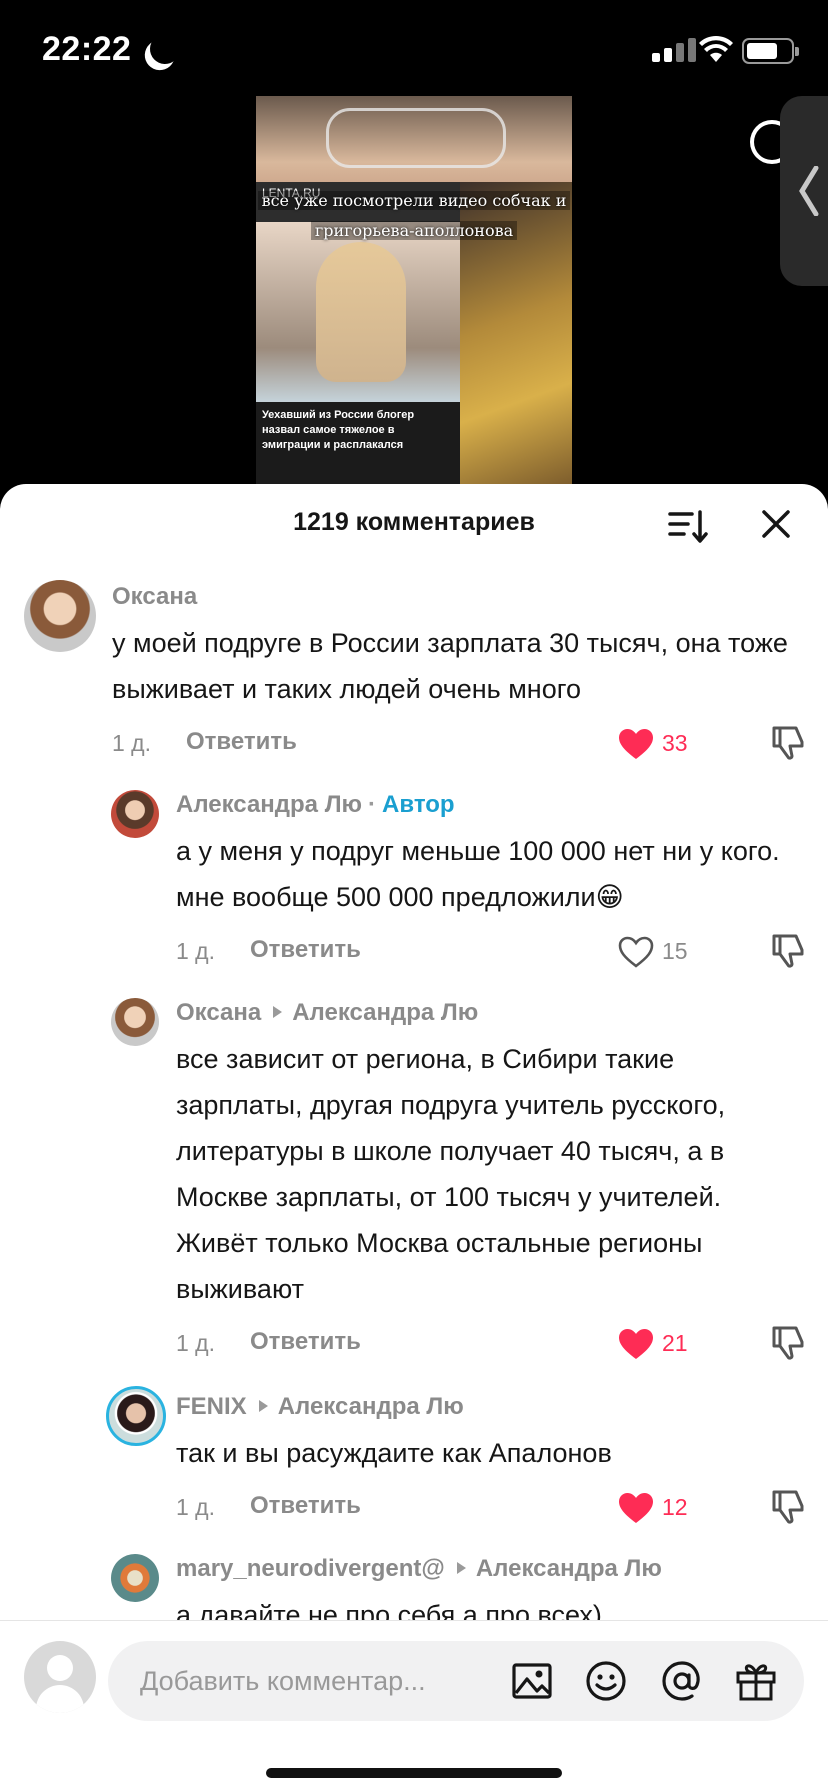 The width and height of the screenshot is (828, 1792). What do you see at coordinates (492, 1507) in the screenshot?
I see `comment-meta: 1 д. Ответить 12` at bounding box center [492, 1507].